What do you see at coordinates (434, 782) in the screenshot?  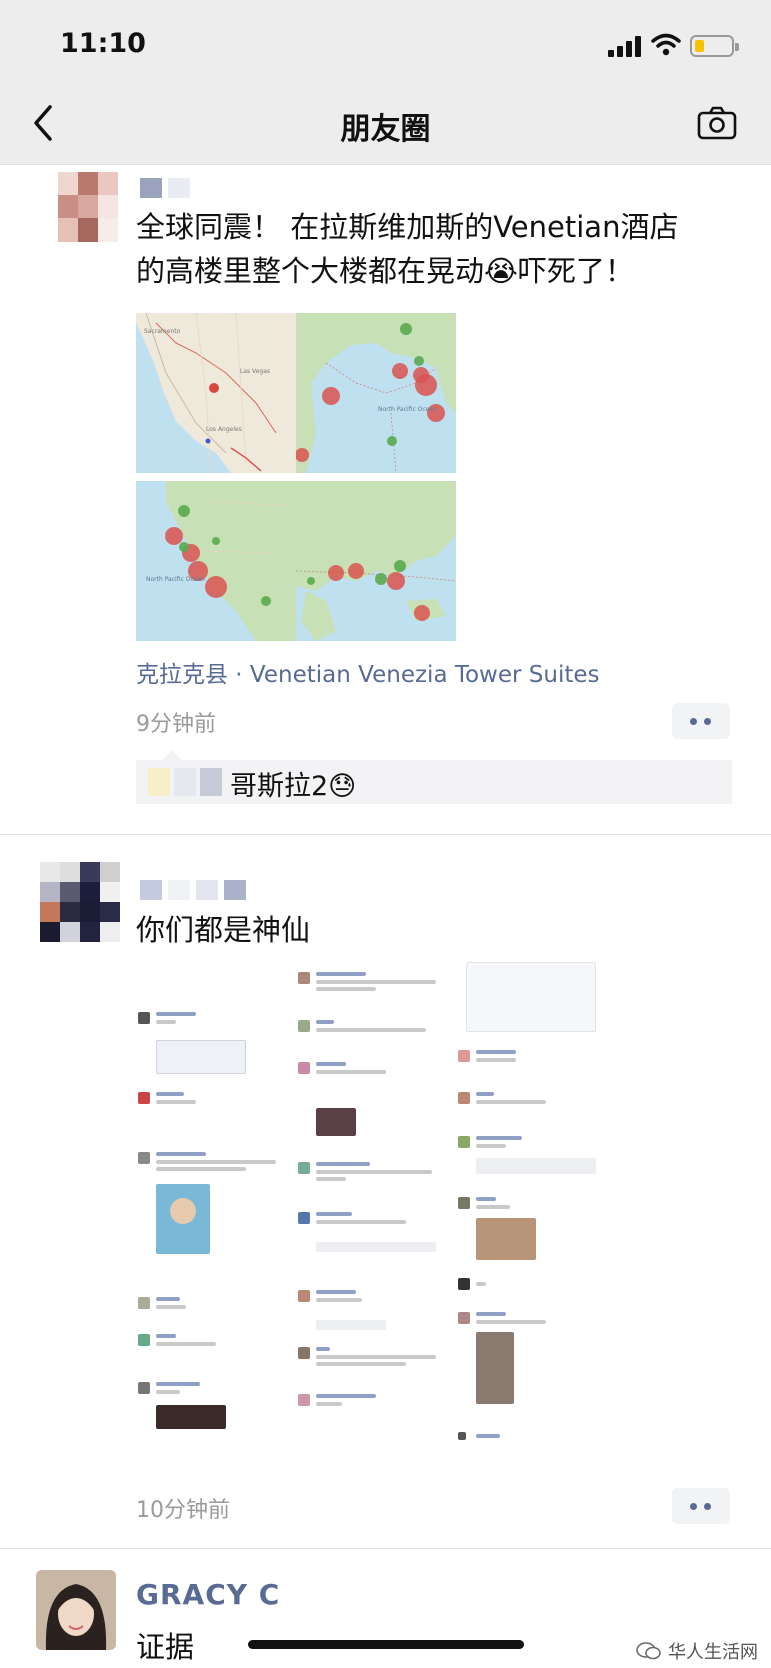 I see `post1-comment-box` at bounding box center [434, 782].